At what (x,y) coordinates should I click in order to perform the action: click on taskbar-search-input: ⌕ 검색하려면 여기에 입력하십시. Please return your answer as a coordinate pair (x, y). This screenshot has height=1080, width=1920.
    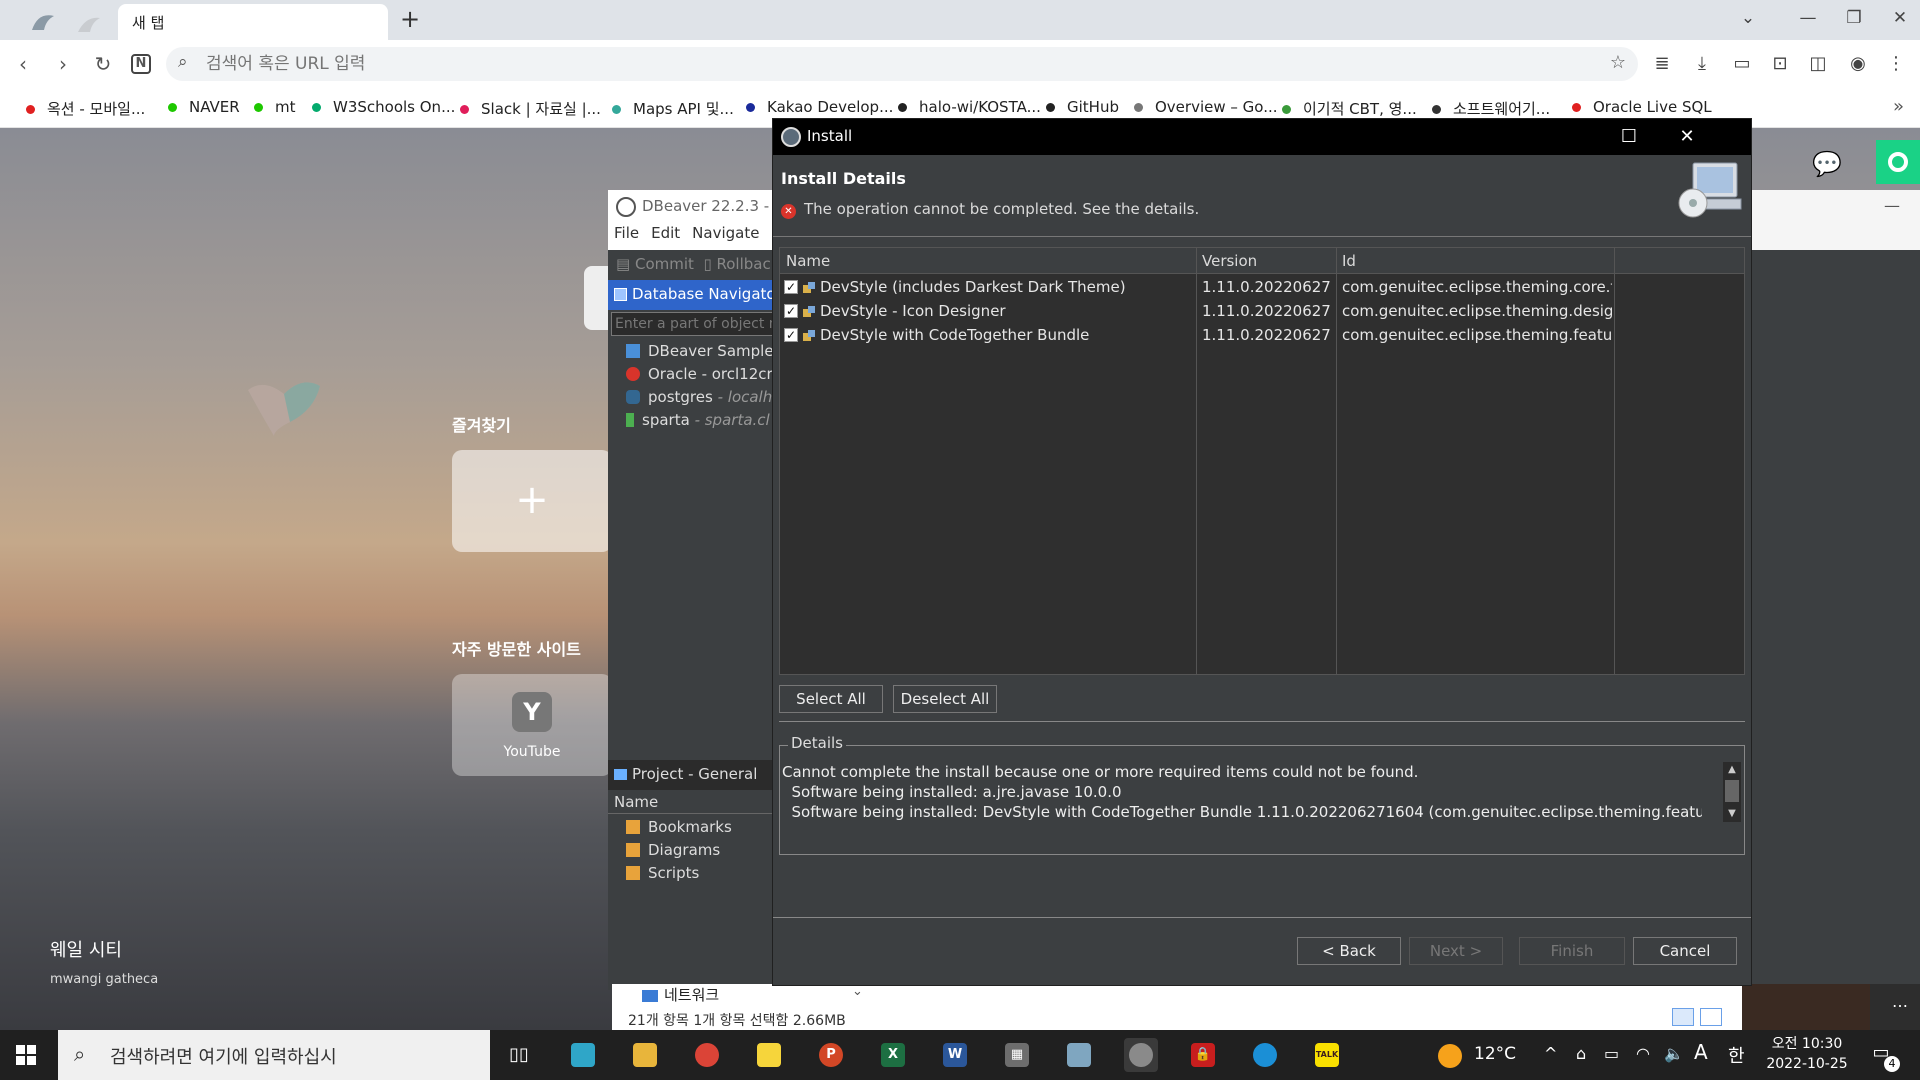
    Looking at the image, I should click on (274, 1055).